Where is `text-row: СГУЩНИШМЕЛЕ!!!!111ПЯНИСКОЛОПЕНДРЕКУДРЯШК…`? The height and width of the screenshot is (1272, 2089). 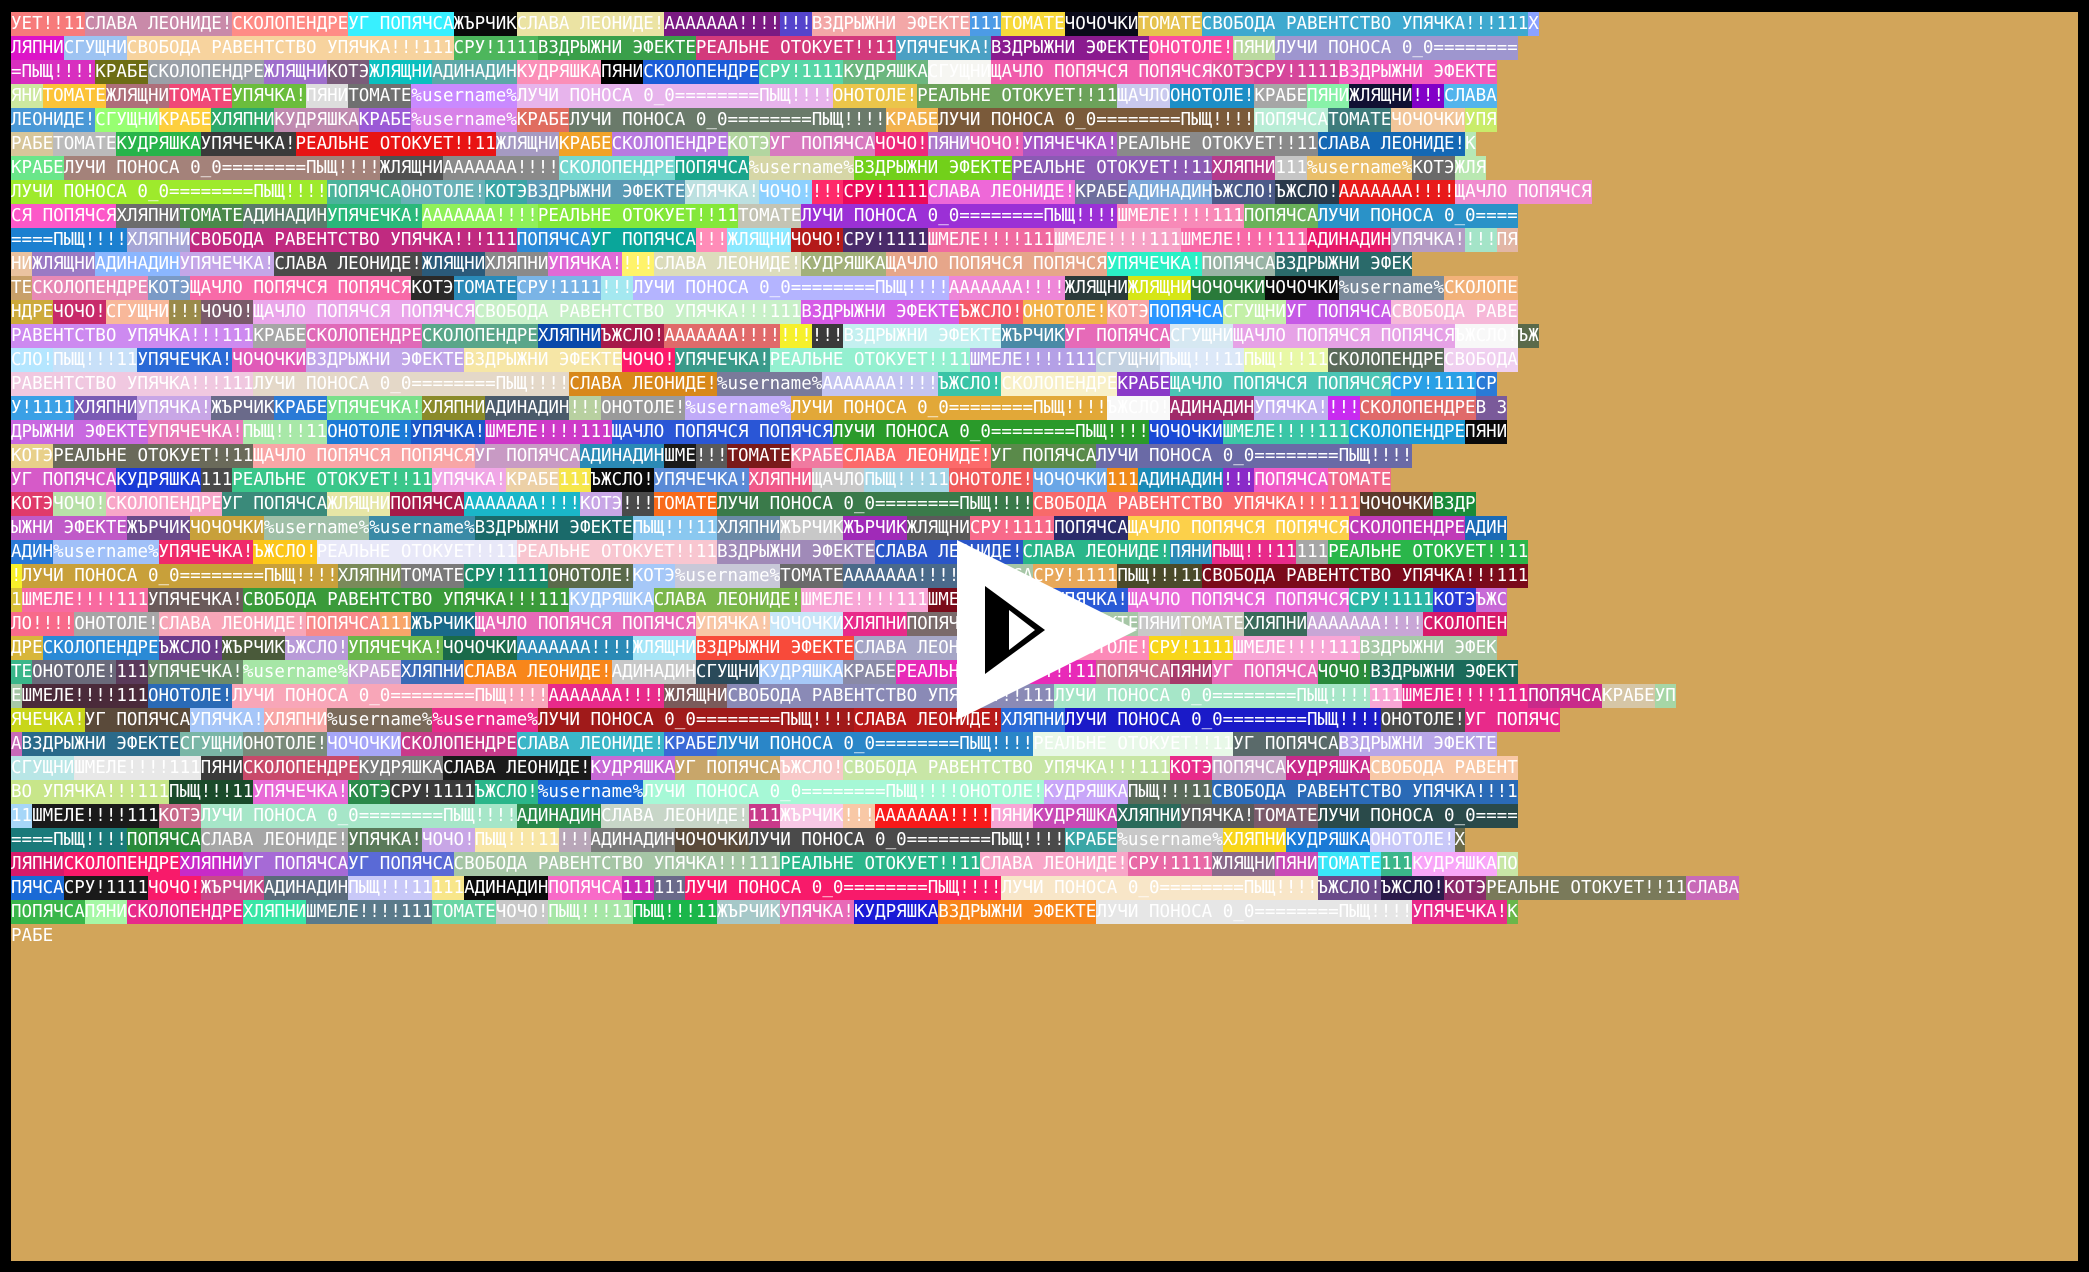 text-row: СГУЩНИШМЕЛЕ!!!!111ПЯНИСКОЛОПЕНДРЕКУДРЯШК… is located at coordinates (1044, 768).